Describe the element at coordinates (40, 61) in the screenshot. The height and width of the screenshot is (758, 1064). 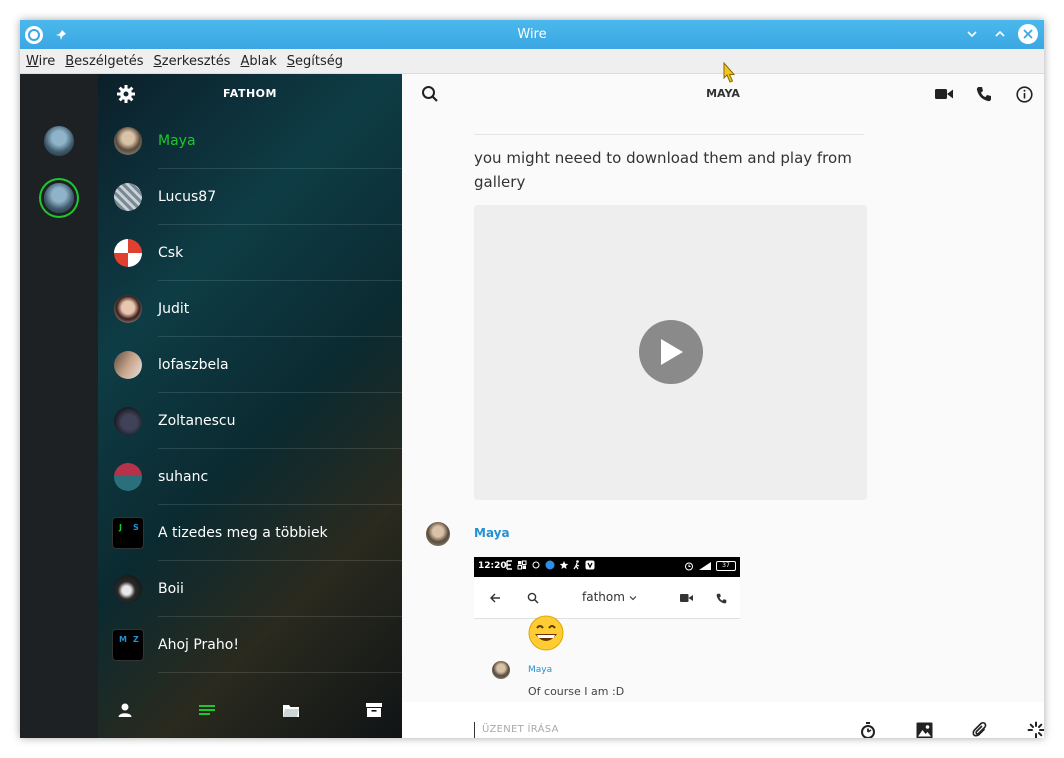
I see `menu-wire: Wire` at that location.